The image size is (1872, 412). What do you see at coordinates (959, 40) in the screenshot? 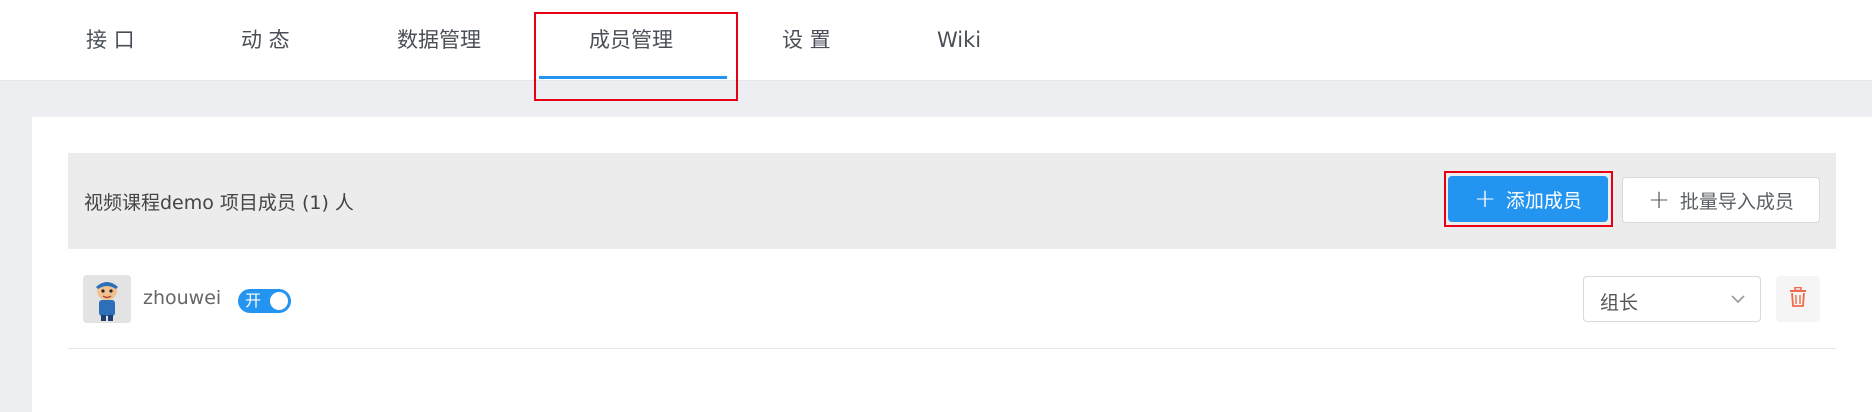
I see `tab-wiki: Wiki` at bounding box center [959, 40].